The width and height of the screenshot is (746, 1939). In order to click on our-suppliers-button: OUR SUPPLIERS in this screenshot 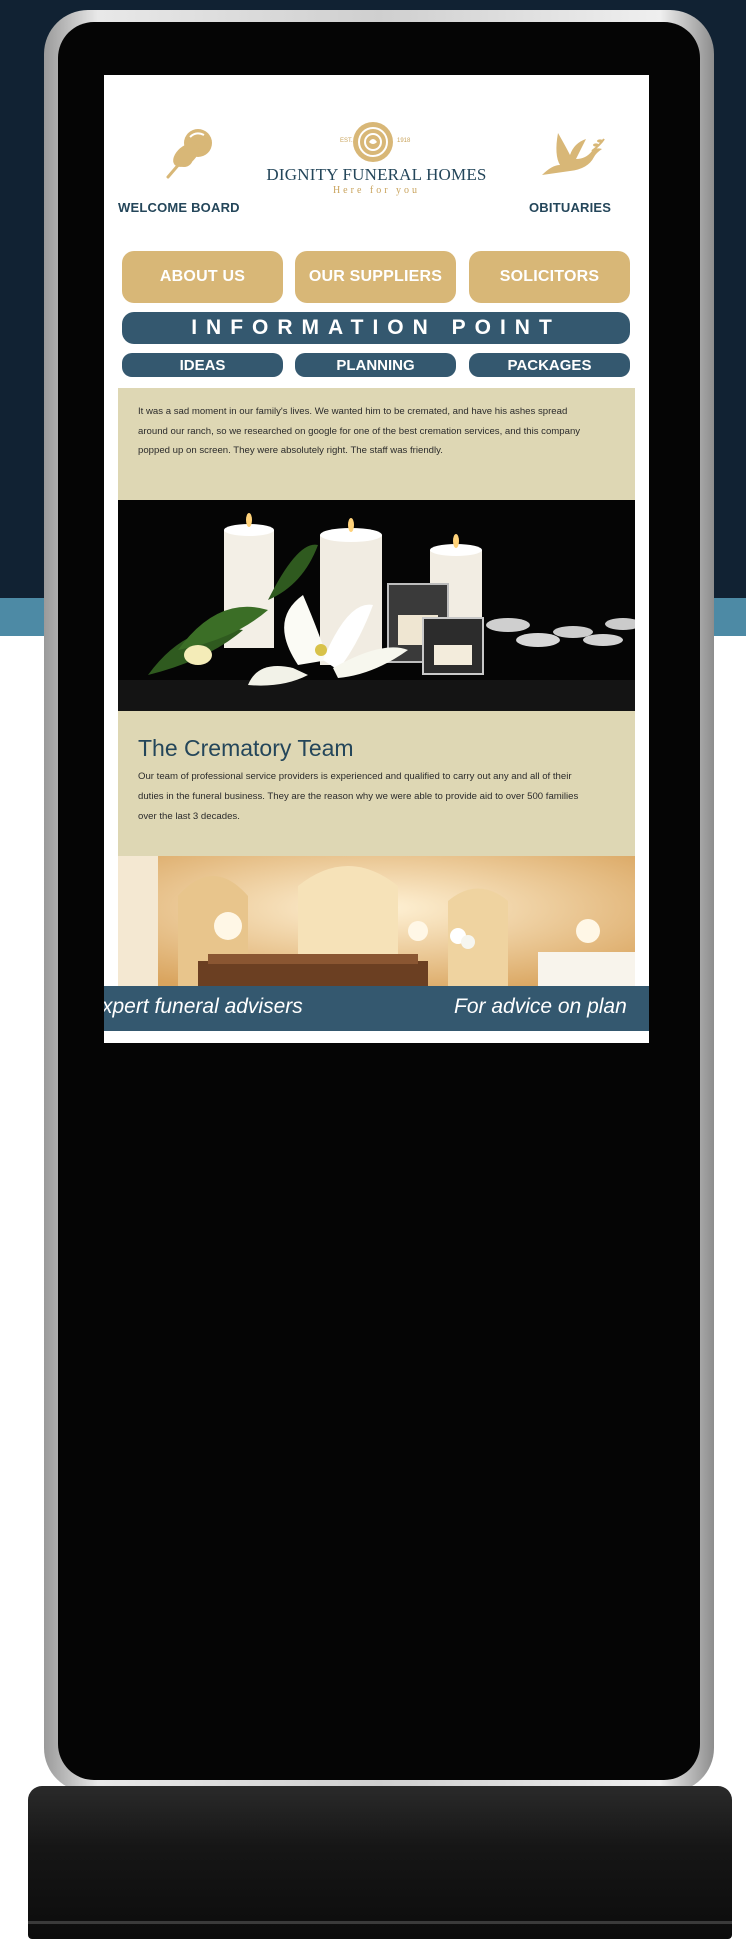, I will do `click(375, 277)`.